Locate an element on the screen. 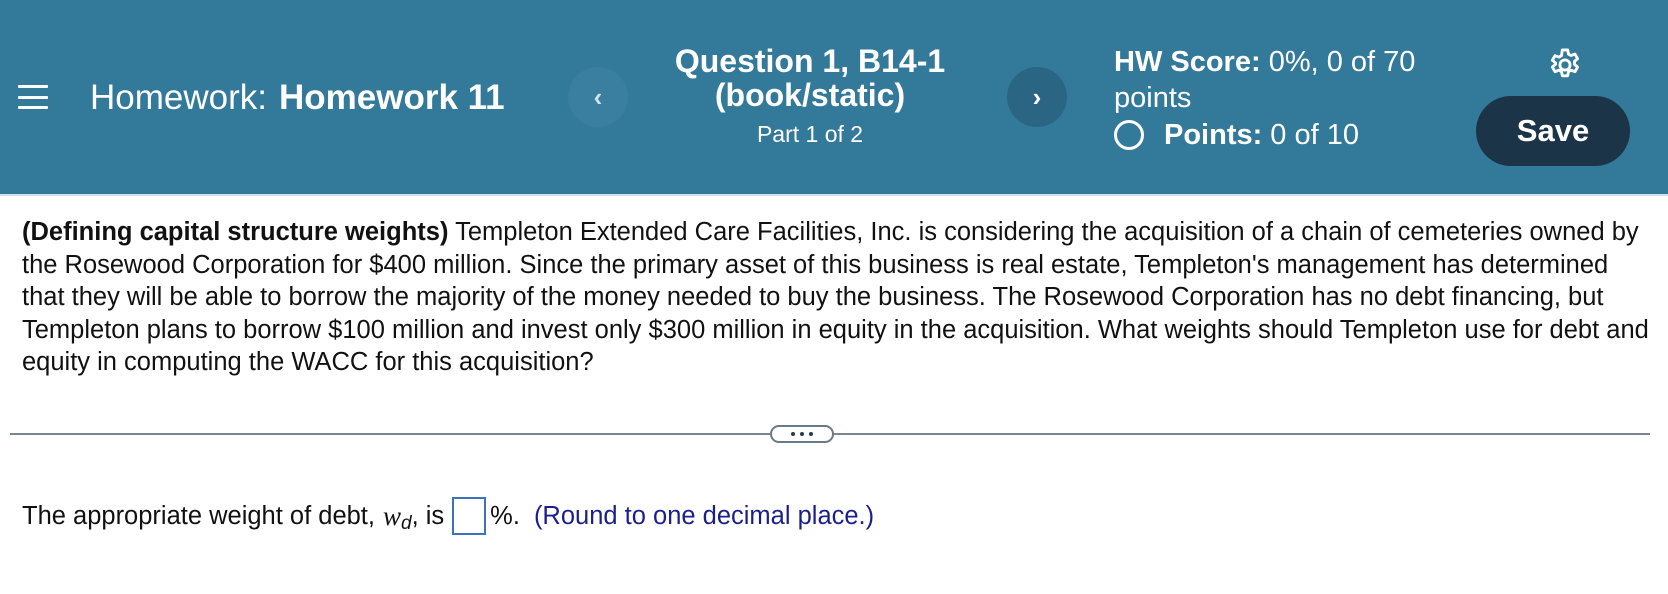 Image resolution: width=1668 pixels, height=594 pixels. hw-score: HW Score: 0%, 0 of 70 points is located at coordinates (1284, 80).